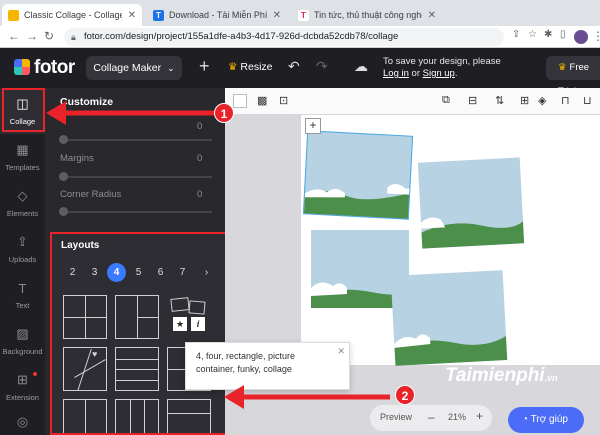 The height and width of the screenshot is (435, 600). I want to click on watermark-text: Taimienphi, so click(495, 375).